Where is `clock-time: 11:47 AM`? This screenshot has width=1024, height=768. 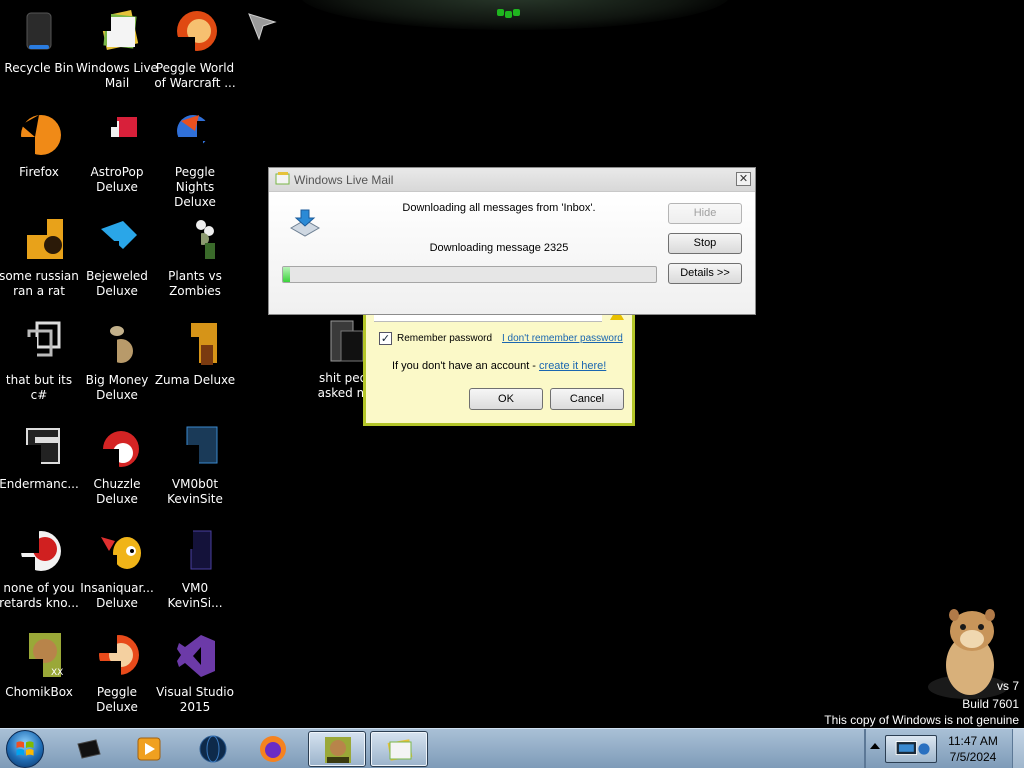
clock-time: 11:47 AM is located at coordinates (973, 741).